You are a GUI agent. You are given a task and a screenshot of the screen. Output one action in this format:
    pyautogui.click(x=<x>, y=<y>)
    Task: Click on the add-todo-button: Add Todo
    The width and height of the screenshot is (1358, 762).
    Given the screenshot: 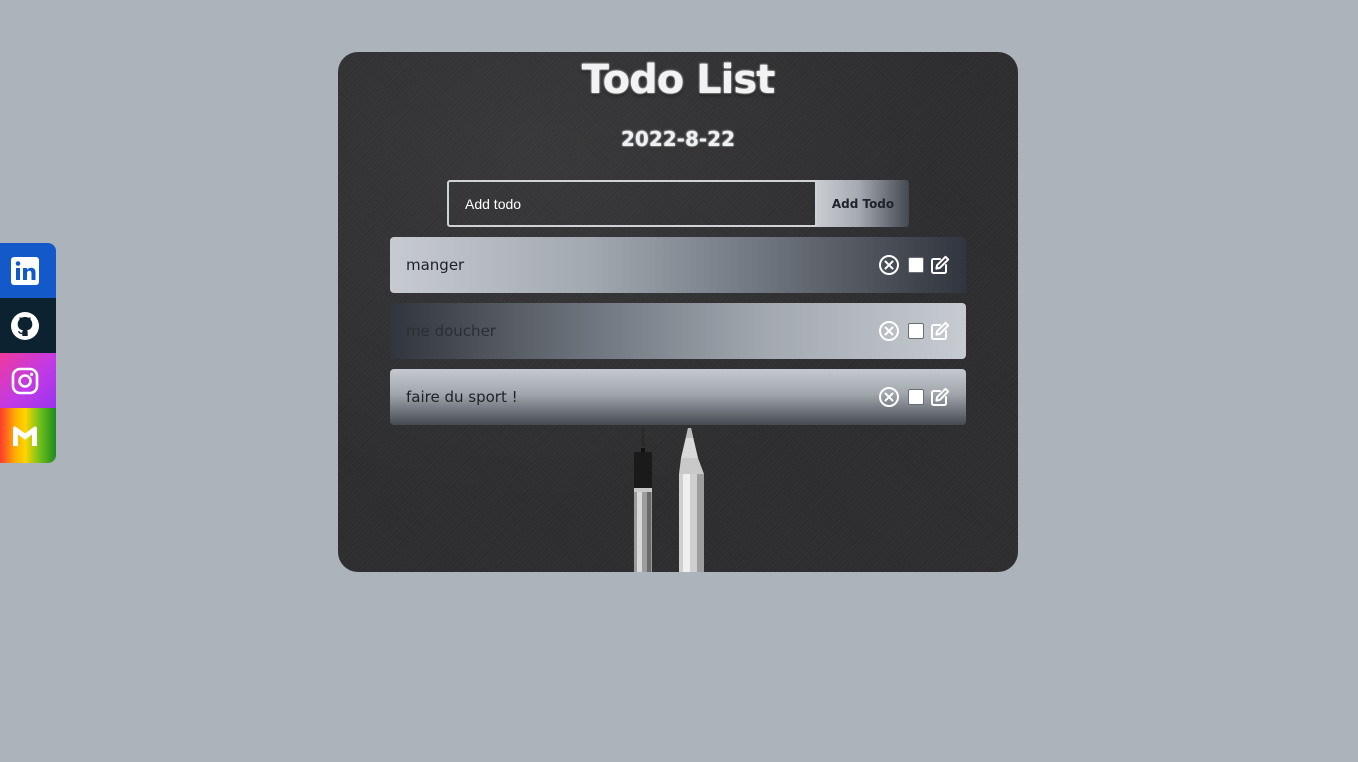 What is the action you would take?
    pyautogui.click(x=863, y=203)
    